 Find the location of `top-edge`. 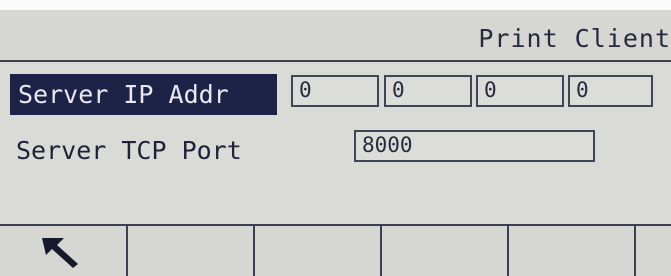

top-edge is located at coordinates (335, 5).